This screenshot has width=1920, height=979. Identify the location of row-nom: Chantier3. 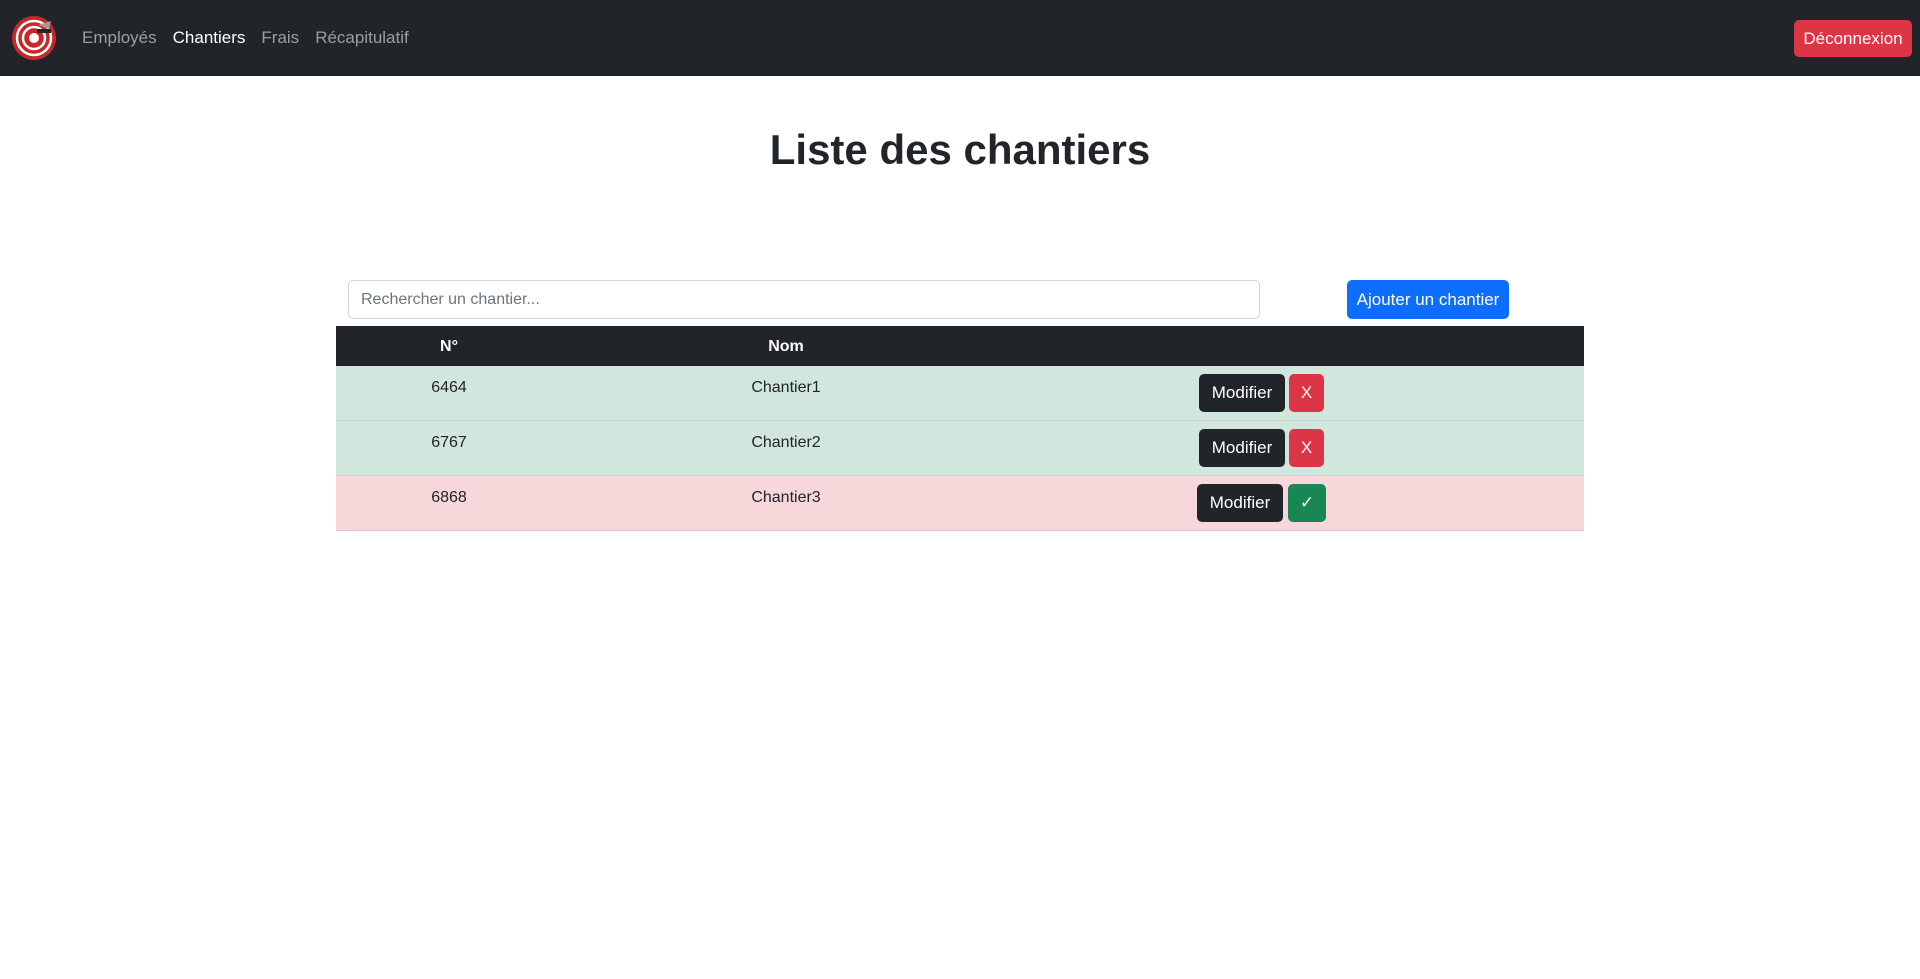
(786, 497).